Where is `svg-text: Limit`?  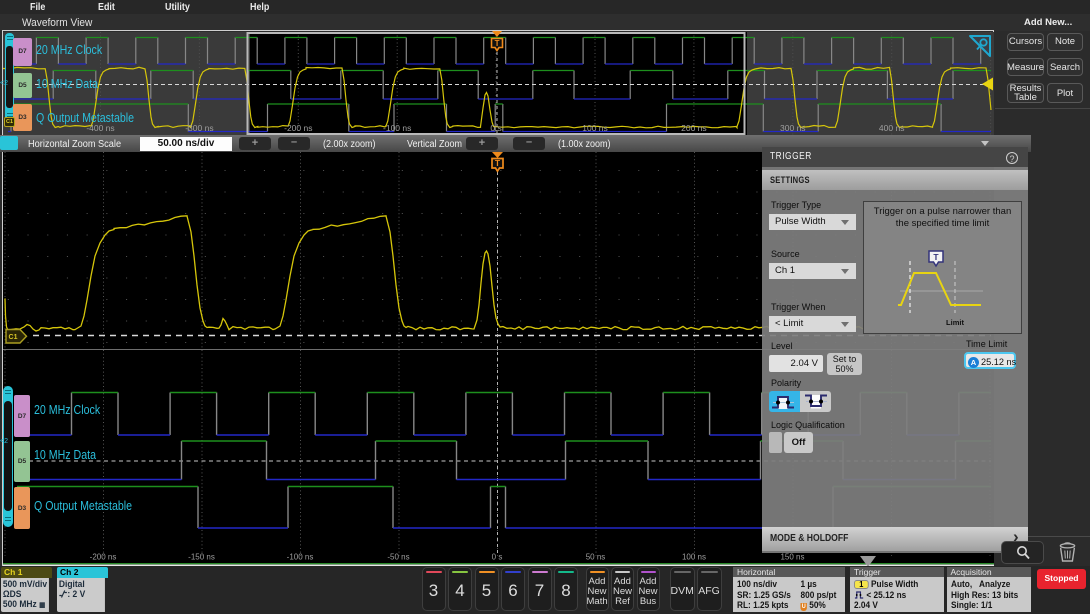 svg-text: Limit is located at coordinates (955, 322).